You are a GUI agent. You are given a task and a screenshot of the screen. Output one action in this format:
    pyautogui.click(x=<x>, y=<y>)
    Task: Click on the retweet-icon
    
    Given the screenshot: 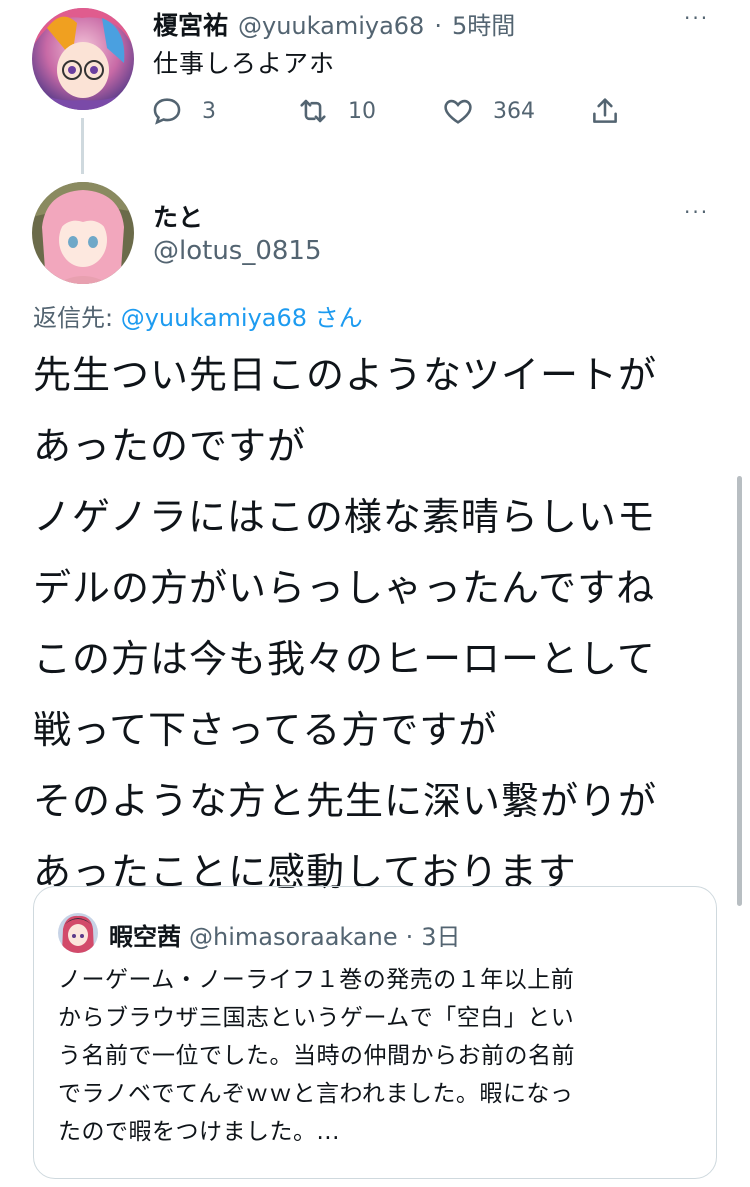 What is the action you would take?
    pyautogui.click(x=313, y=111)
    